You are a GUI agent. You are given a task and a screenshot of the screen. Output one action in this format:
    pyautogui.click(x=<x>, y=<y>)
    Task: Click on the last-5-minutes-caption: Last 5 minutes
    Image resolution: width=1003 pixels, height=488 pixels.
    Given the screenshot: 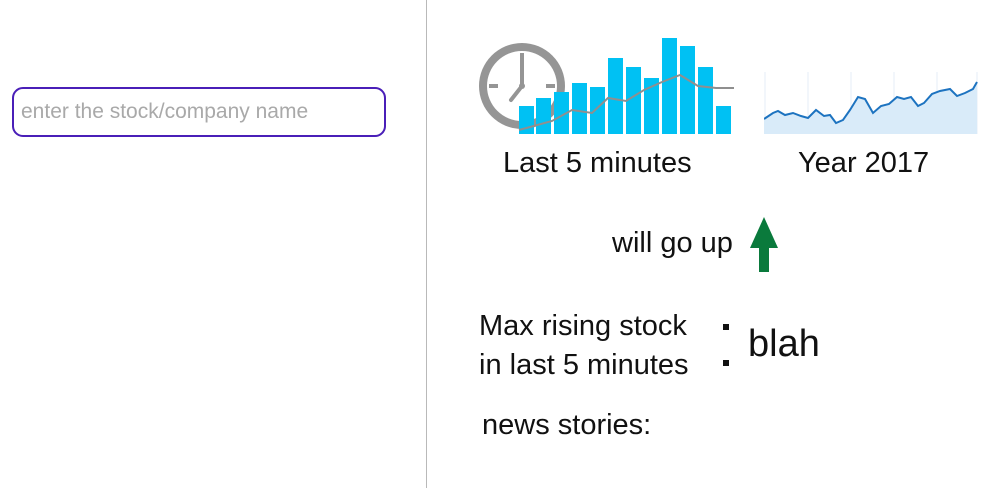 What is the action you would take?
    pyautogui.click(x=597, y=163)
    